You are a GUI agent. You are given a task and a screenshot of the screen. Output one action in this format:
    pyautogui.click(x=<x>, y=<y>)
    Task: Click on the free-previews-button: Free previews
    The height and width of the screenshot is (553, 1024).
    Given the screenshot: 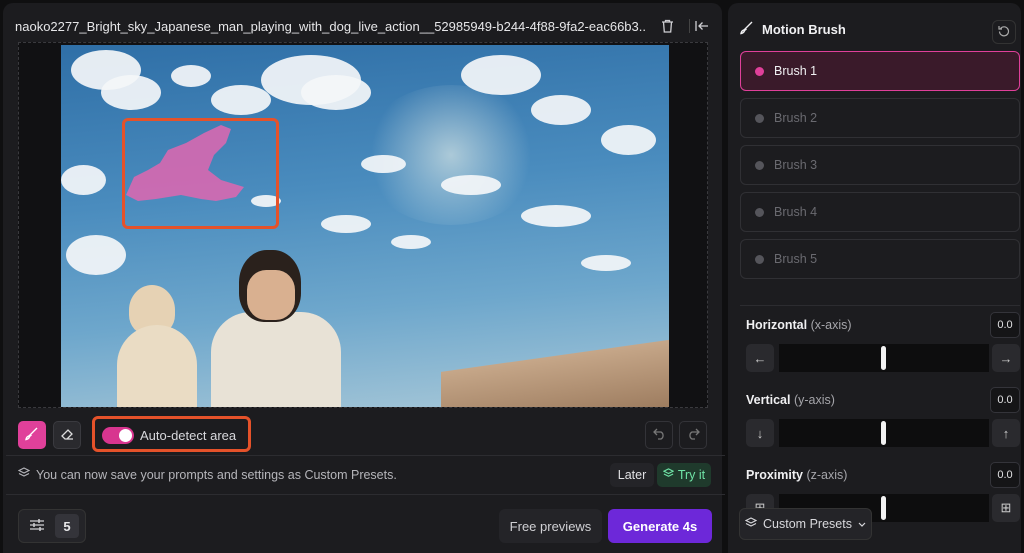 What is the action you would take?
    pyautogui.click(x=550, y=526)
    